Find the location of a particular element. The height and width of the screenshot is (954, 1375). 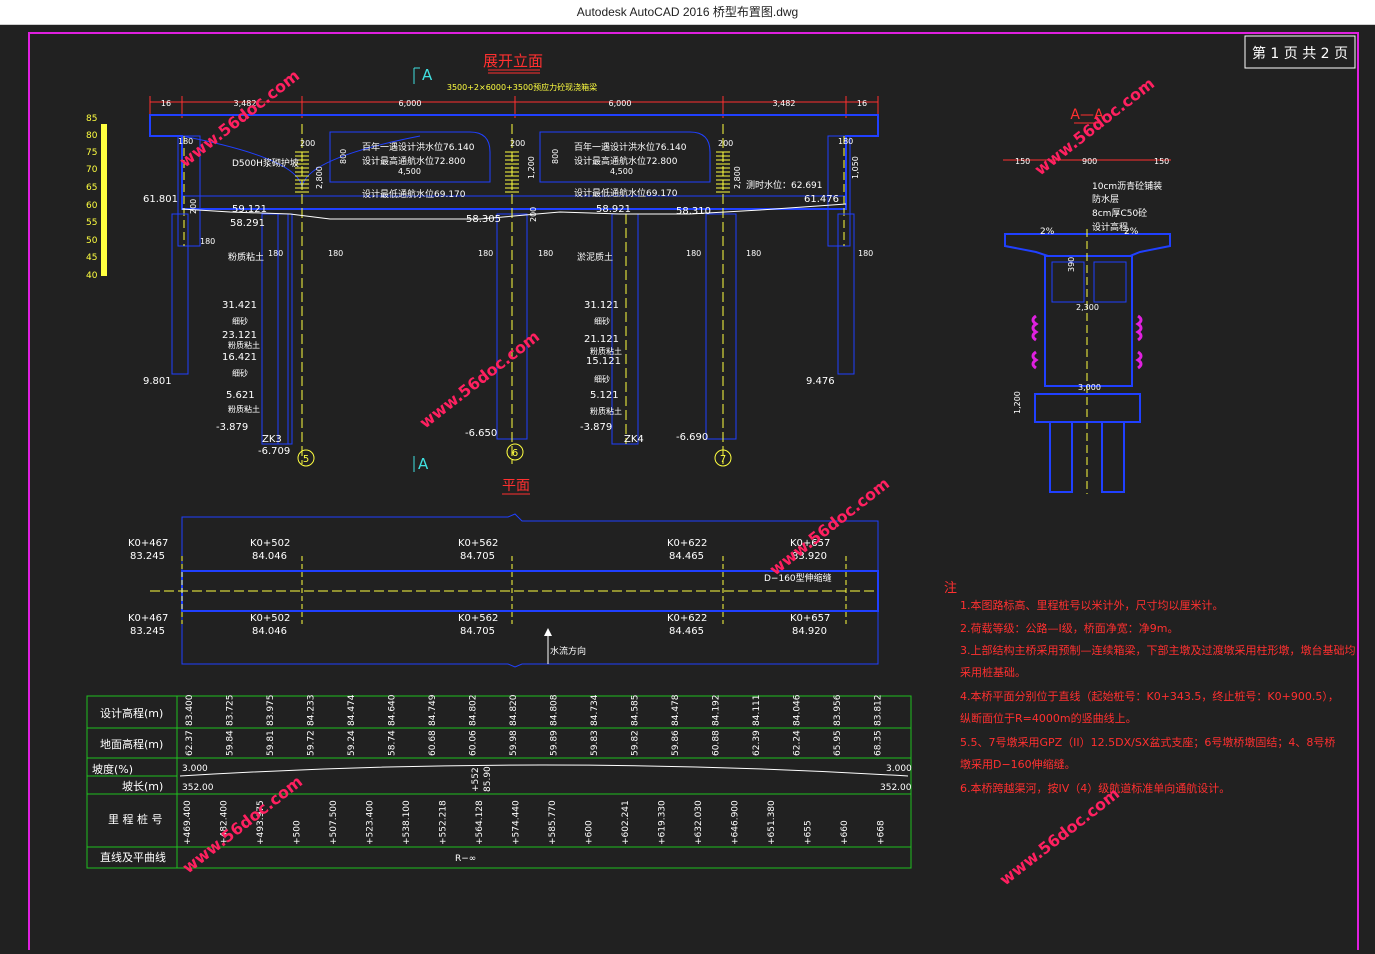

ground-elev-cell: 59.83 is located at coordinates (595, 743).